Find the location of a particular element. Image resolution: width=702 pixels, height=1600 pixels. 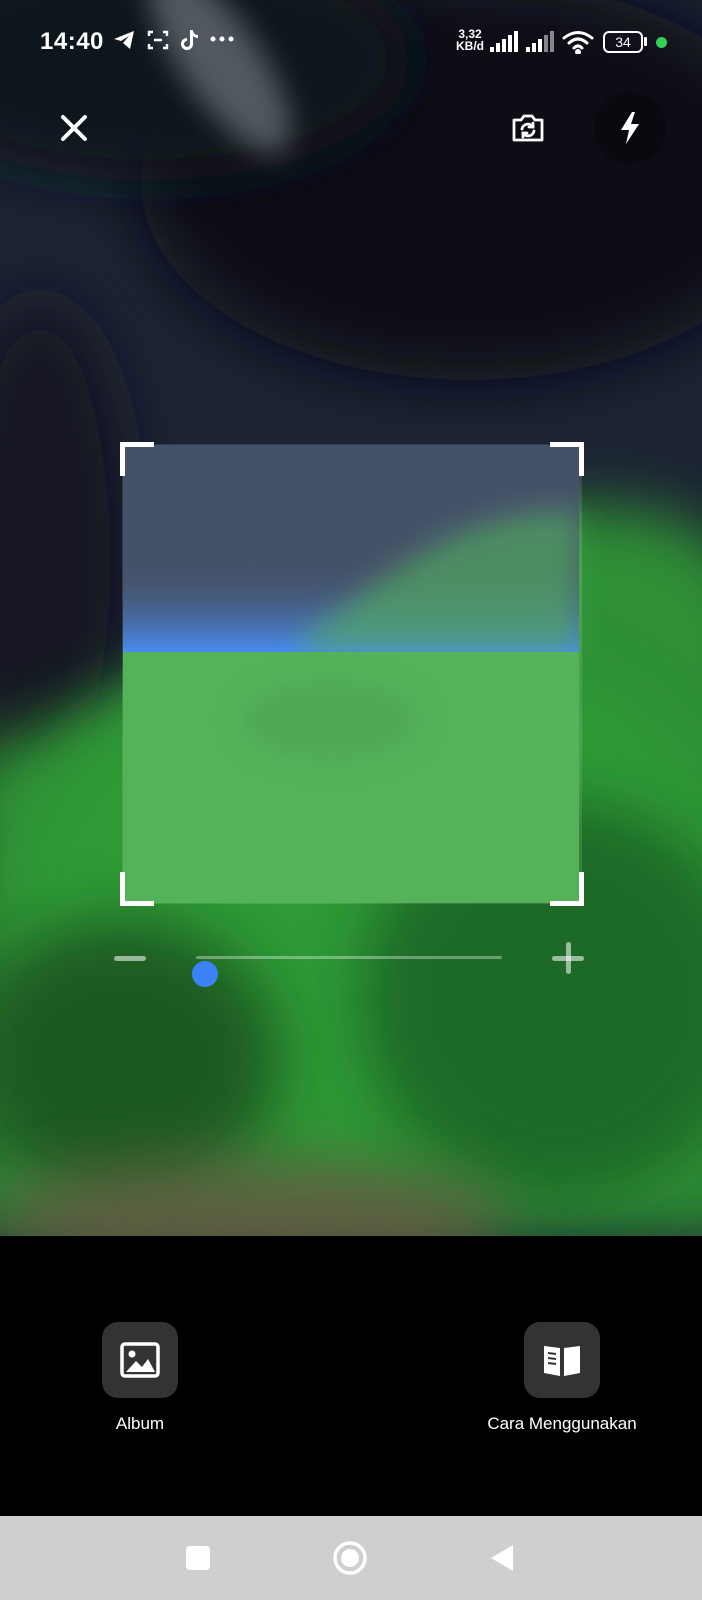

square-icon is located at coordinates (198, 1558).